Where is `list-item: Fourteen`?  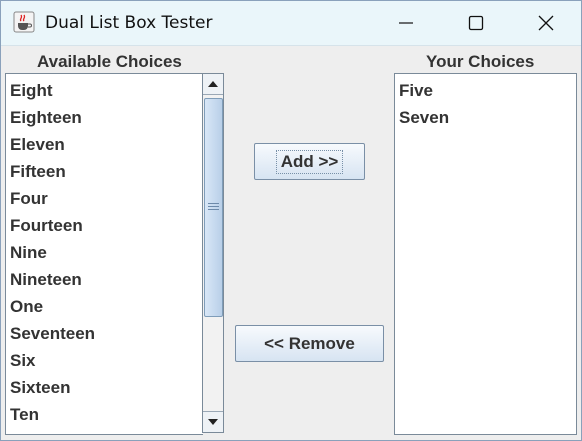 list-item: Fourteen is located at coordinates (104, 225).